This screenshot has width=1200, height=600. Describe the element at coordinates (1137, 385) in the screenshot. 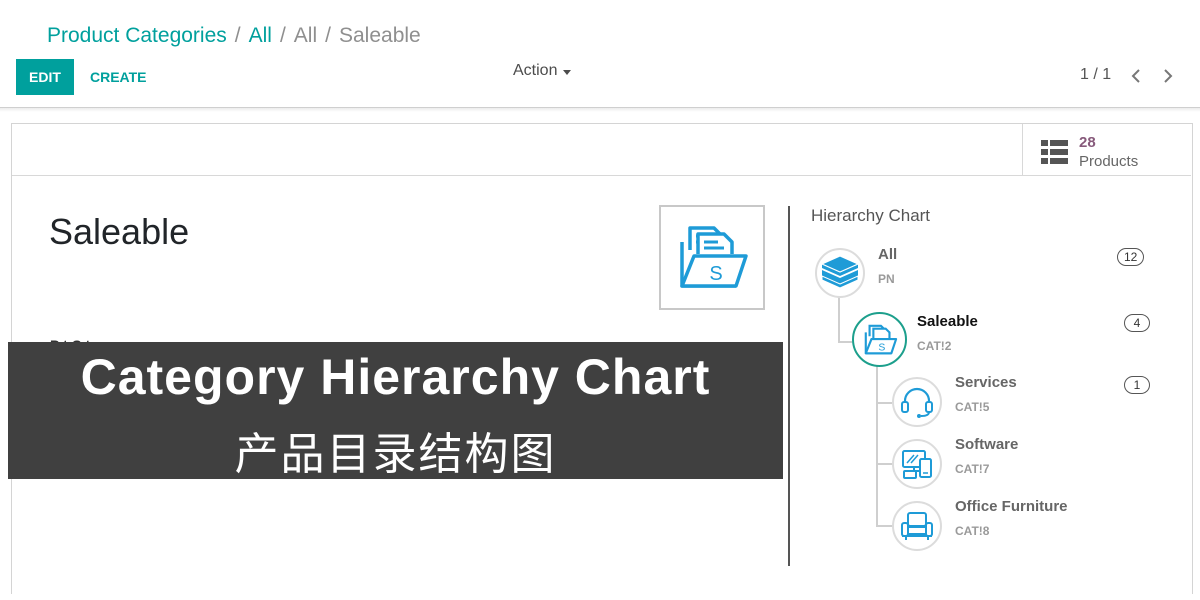

I see `count-badge-services: 1` at that location.